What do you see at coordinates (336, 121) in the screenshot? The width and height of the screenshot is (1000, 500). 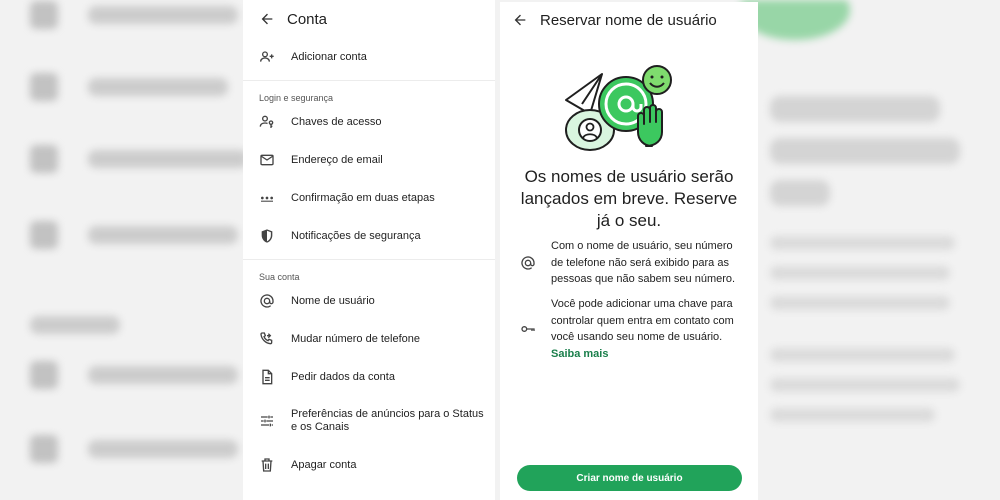 I see `passkeys-label: Chaves de acesso` at bounding box center [336, 121].